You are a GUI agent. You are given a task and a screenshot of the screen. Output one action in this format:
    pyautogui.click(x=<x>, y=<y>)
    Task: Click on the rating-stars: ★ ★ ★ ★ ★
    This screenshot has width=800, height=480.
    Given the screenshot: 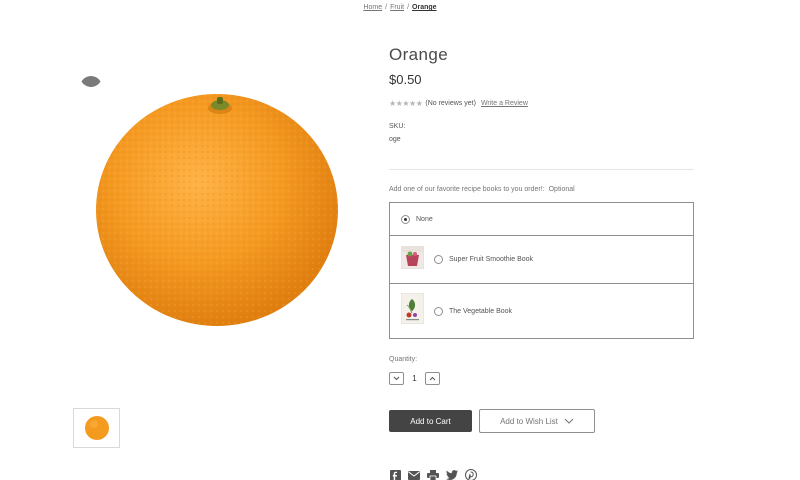 What is the action you would take?
    pyautogui.click(x=406, y=103)
    